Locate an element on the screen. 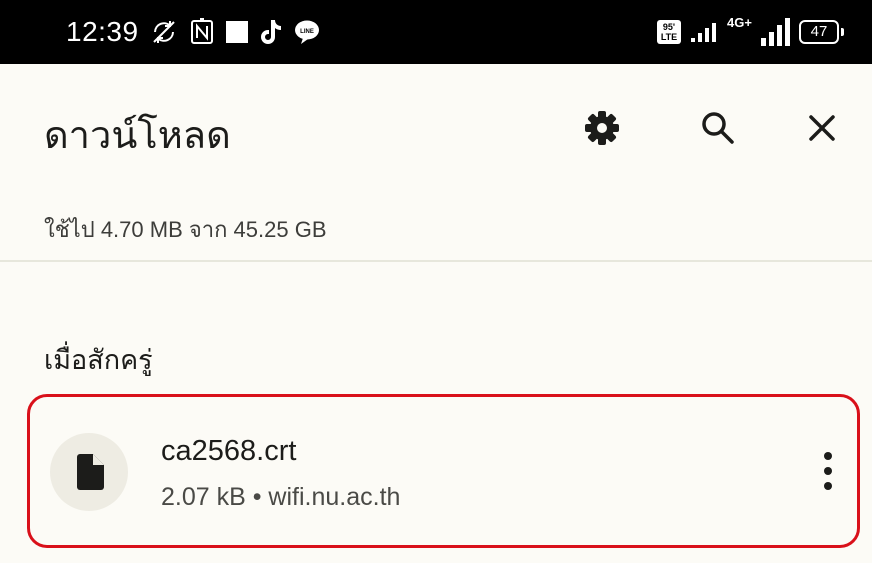 This screenshot has height=563, width=872. volte-badge-icon: 95' LTE is located at coordinates (669, 32).